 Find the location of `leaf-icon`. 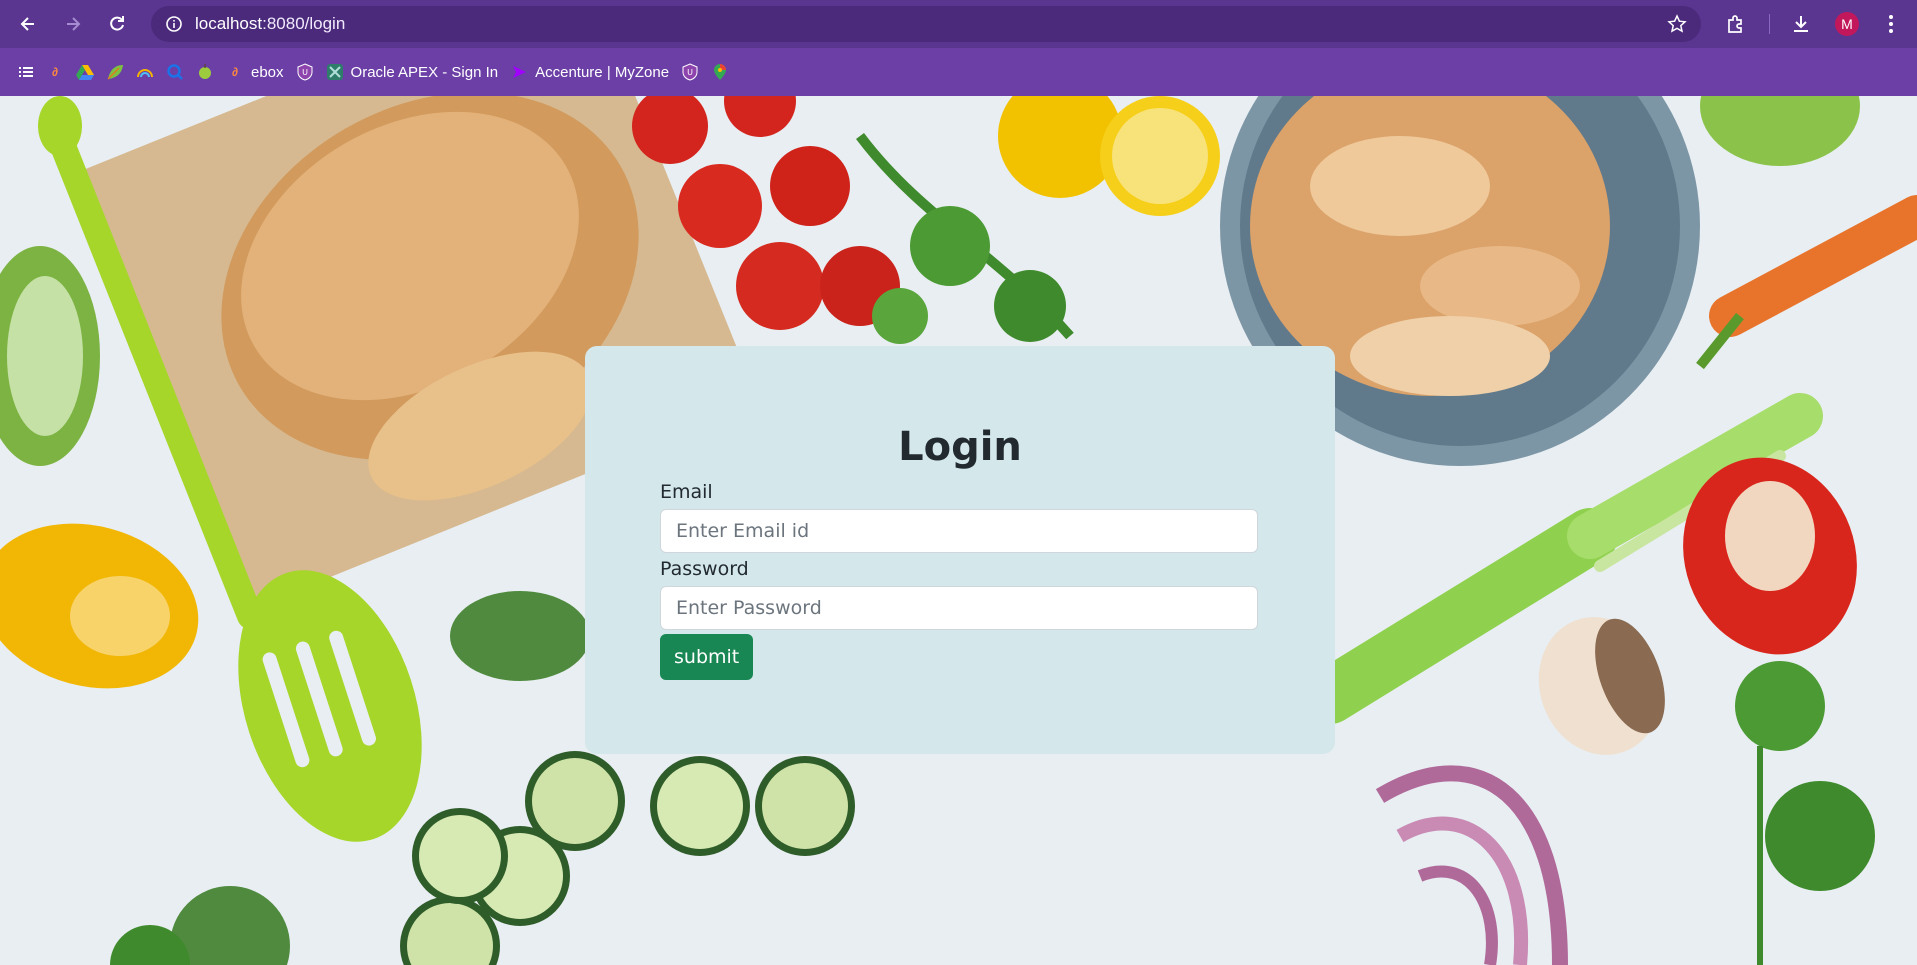

leaf-icon is located at coordinates (115, 72).